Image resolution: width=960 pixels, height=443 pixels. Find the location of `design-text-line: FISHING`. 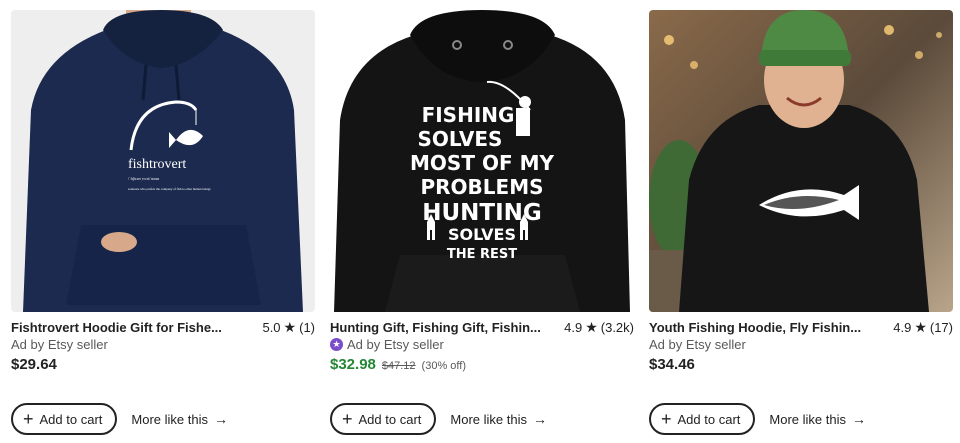

design-text-line: FISHING is located at coordinates (468, 115).